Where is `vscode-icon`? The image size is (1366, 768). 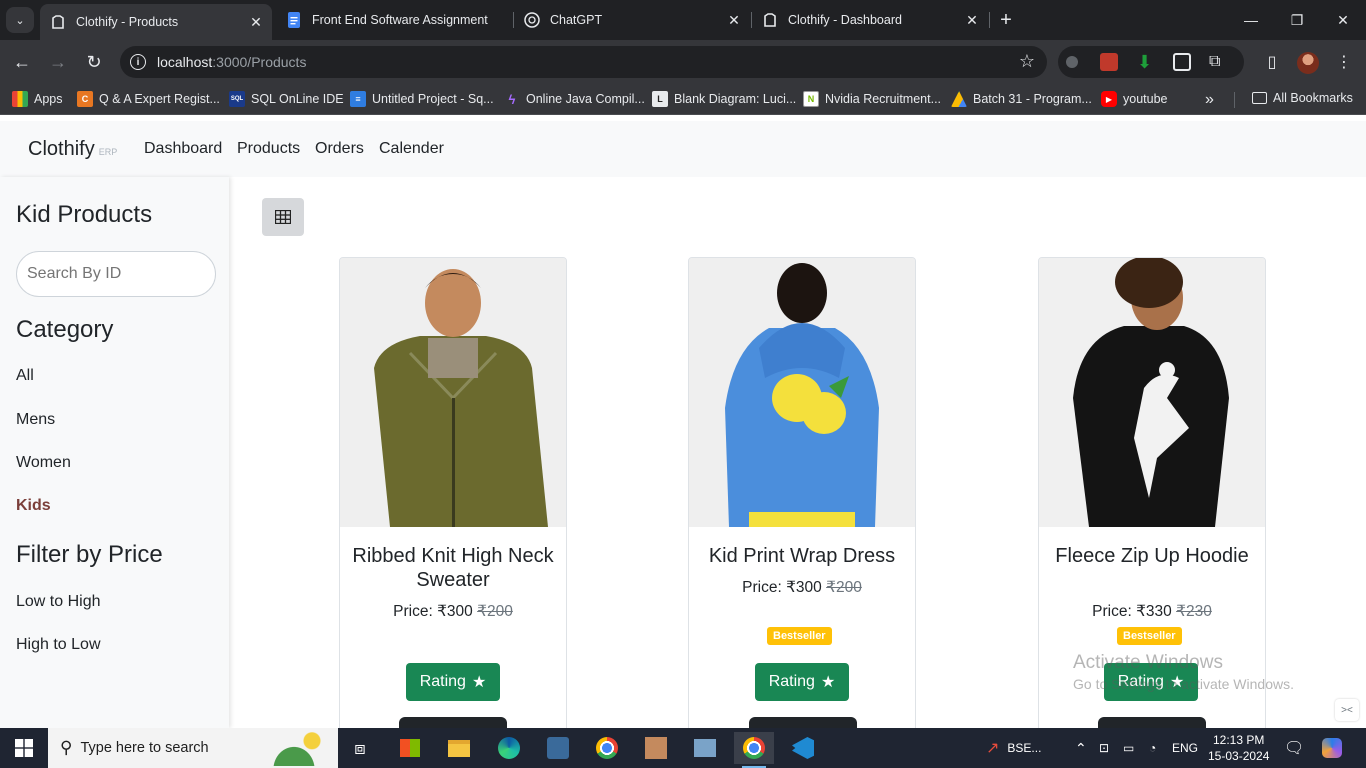
vscode-icon is located at coordinates (803, 748).